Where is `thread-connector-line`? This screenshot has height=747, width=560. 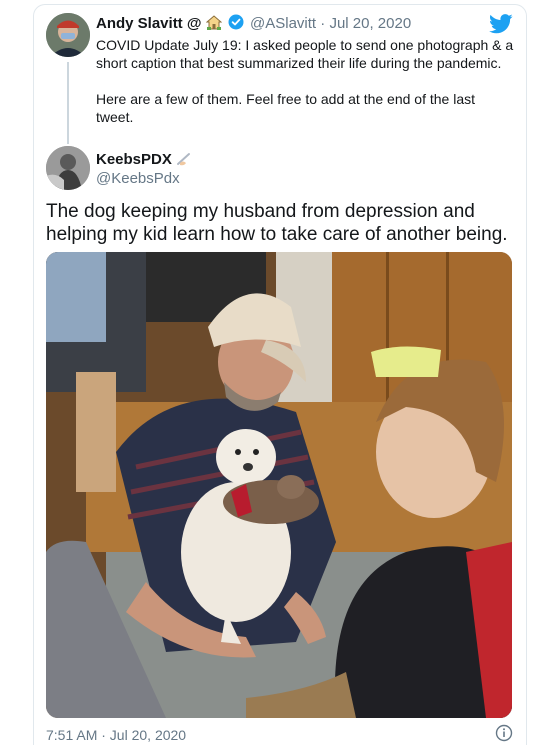 thread-connector-line is located at coordinates (68, 103).